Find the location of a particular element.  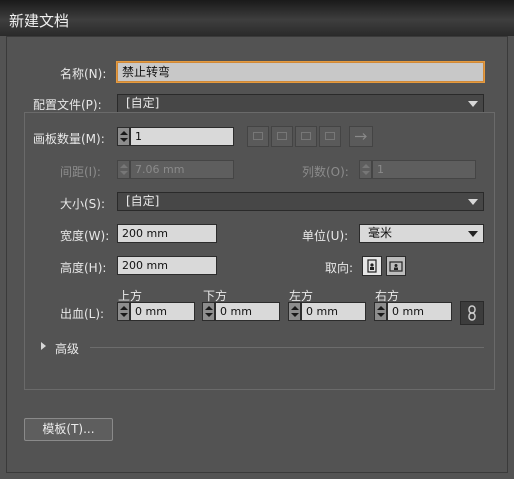

size-value: [自定] is located at coordinates (143, 201).